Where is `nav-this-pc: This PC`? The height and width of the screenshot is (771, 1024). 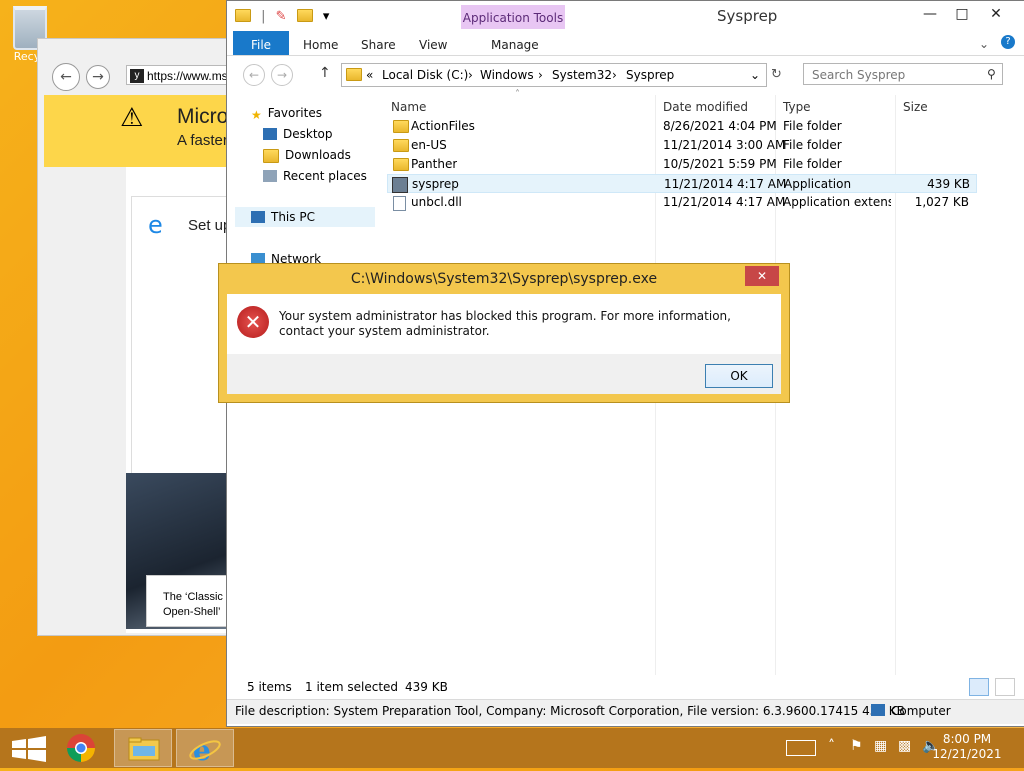 nav-this-pc: This PC is located at coordinates (305, 217).